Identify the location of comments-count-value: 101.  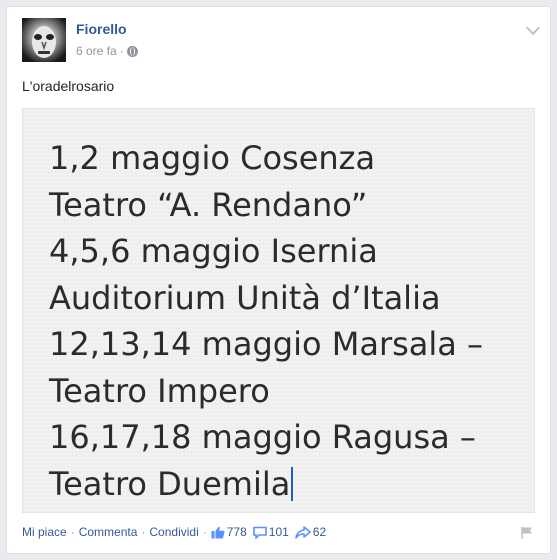
(278, 532).